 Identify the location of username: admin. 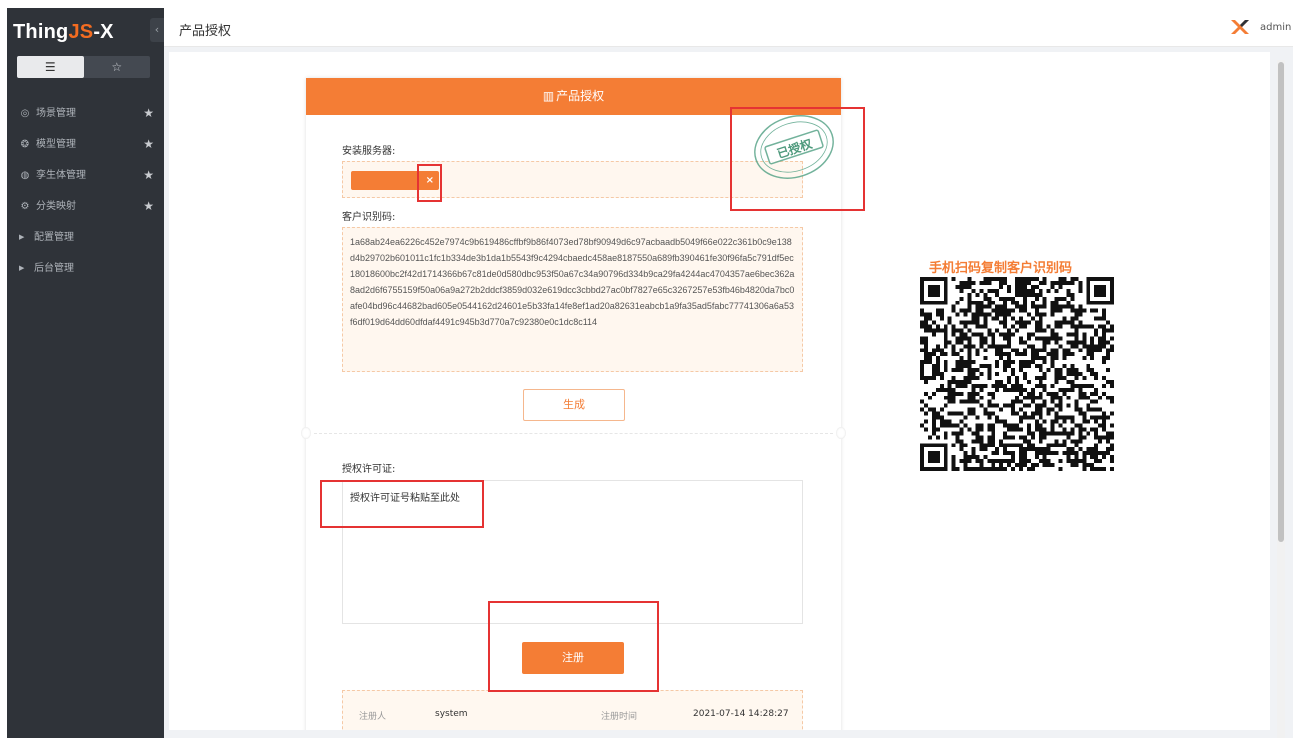
(1275, 27).